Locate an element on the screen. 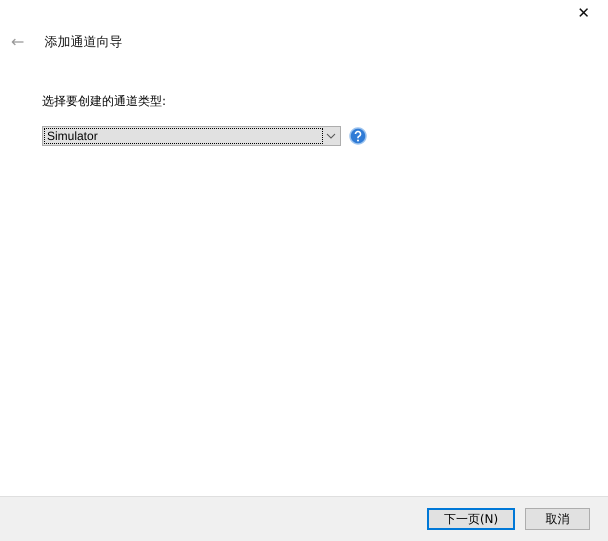  wizard-title: 添加通道向导 is located at coordinates (83, 42).